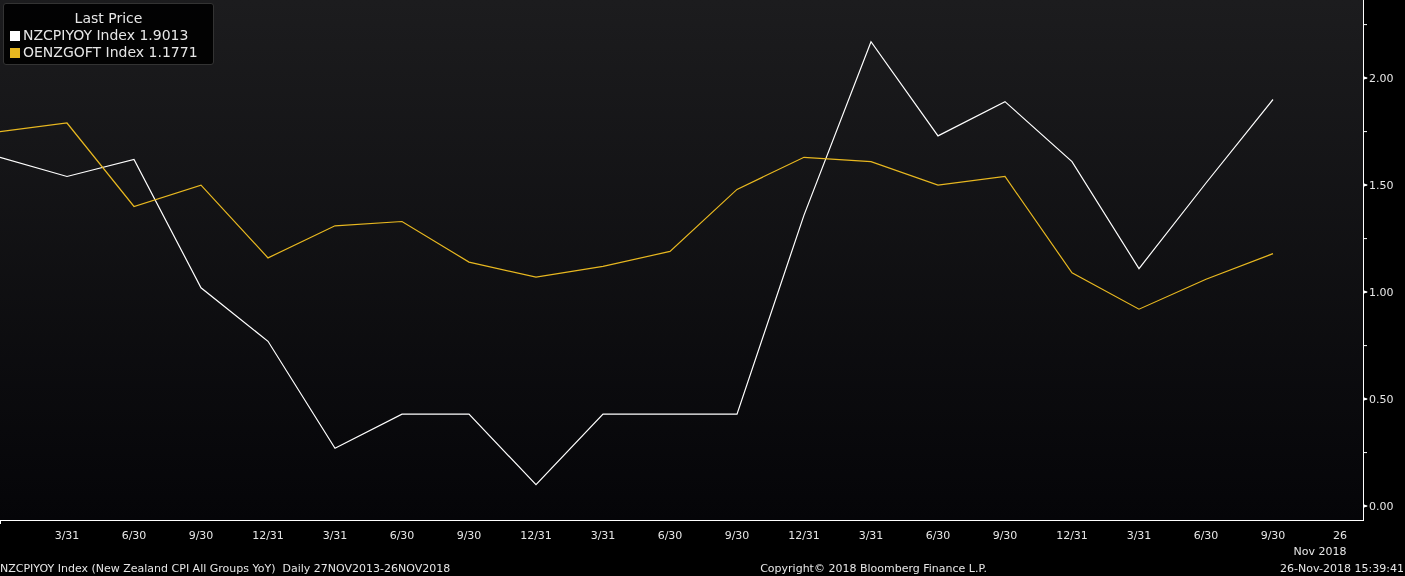  What do you see at coordinates (873, 569) in the screenshot?
I see `copyright-text: Copyright© 2018 Bloomberg Finance L.P.` at bounding box center [873, 569].